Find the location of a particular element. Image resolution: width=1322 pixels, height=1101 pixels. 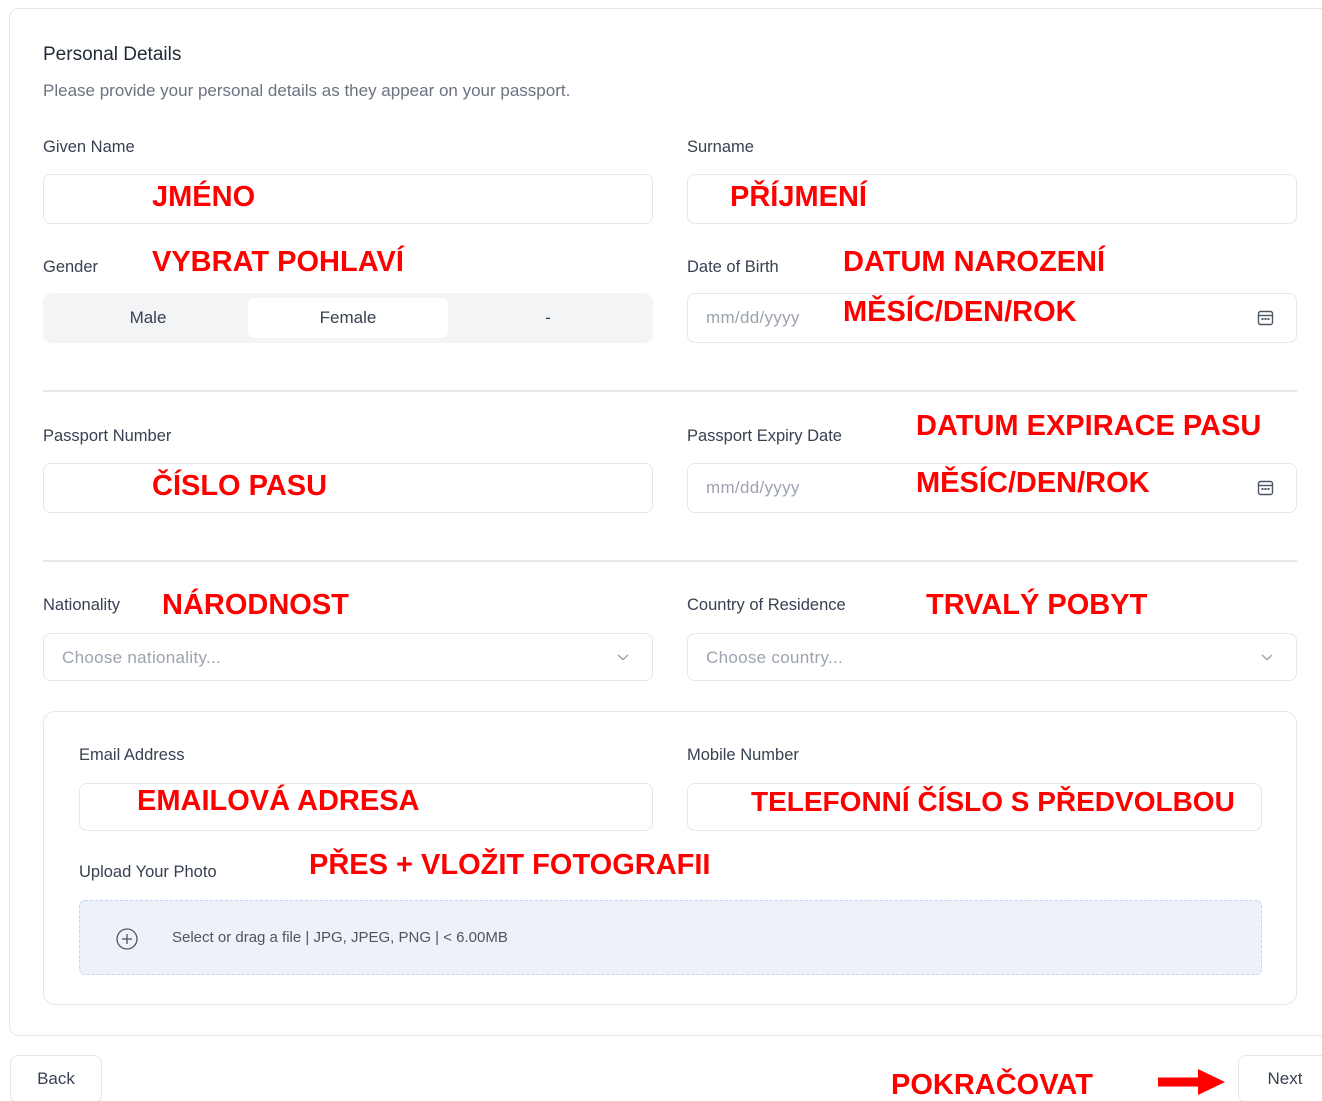

next-button: Next is located at coordinates (1280, 1078).